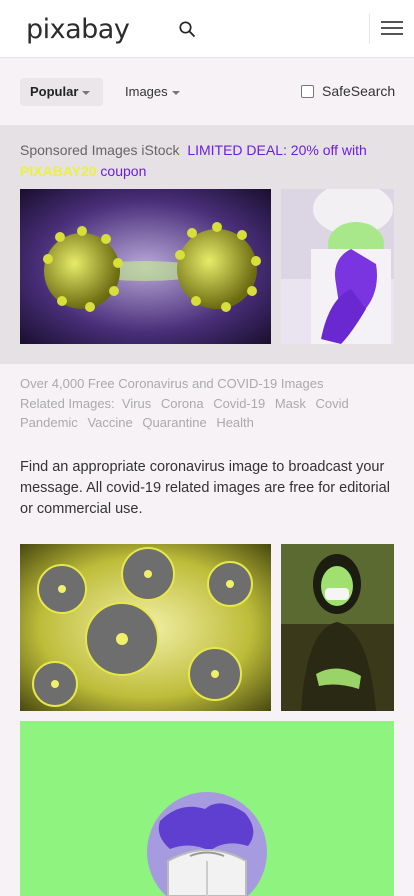 This screenshot has width=414, height=896. I want to click on tag-covid-19: Covid-19, so click(239, 403).